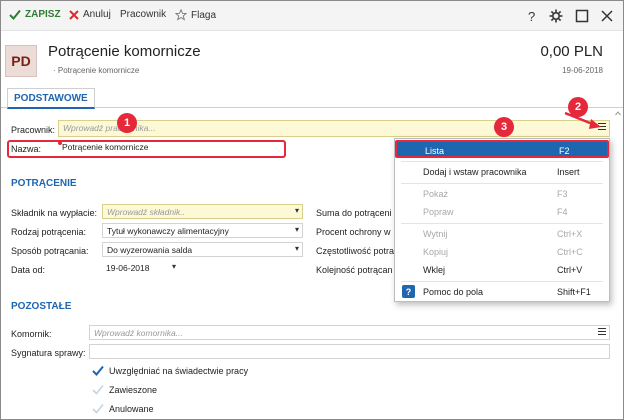 The image size is (624, 420). What do you see at coordinates (574, 292) in the screenshot?
I see `menu-item-shortcut: Shift+F1` at bounding box center [574, 292].